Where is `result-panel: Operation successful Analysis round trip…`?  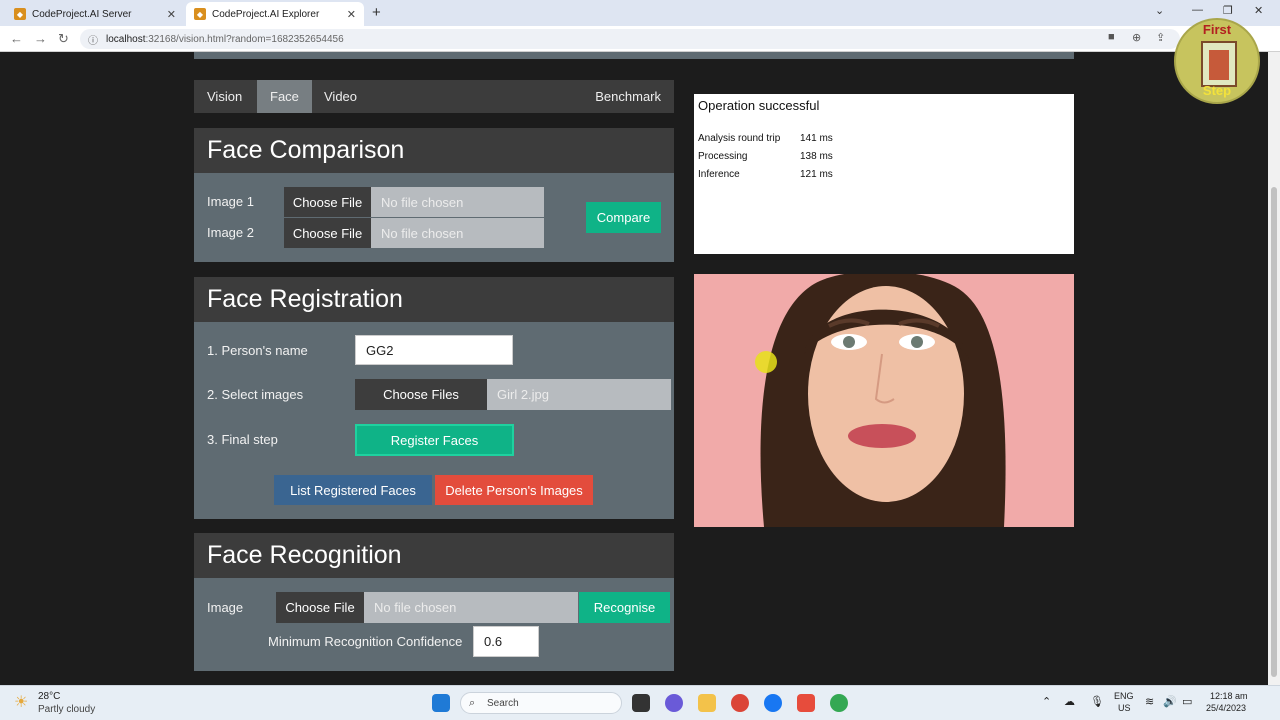
result-panel: Operation successful Analysis round trip… is located at coordinates (884, 174).